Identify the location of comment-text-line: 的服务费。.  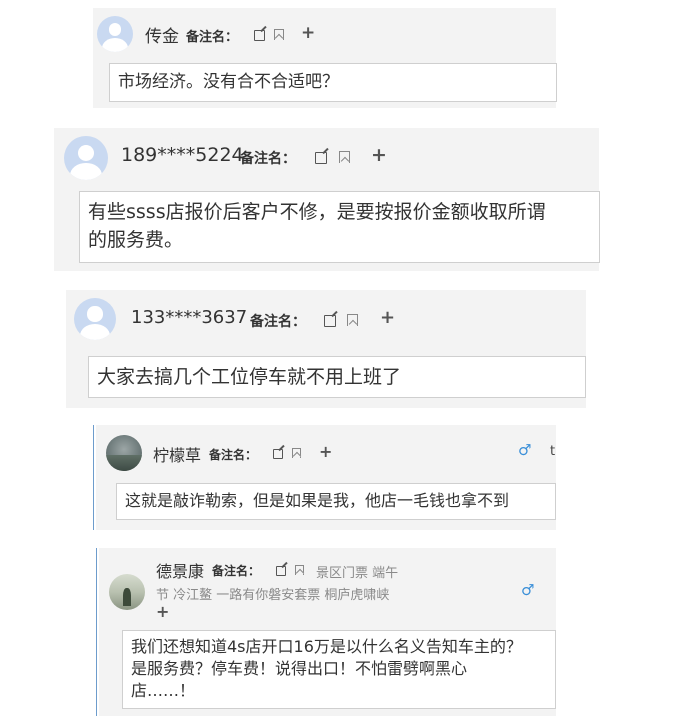
(136, 240).